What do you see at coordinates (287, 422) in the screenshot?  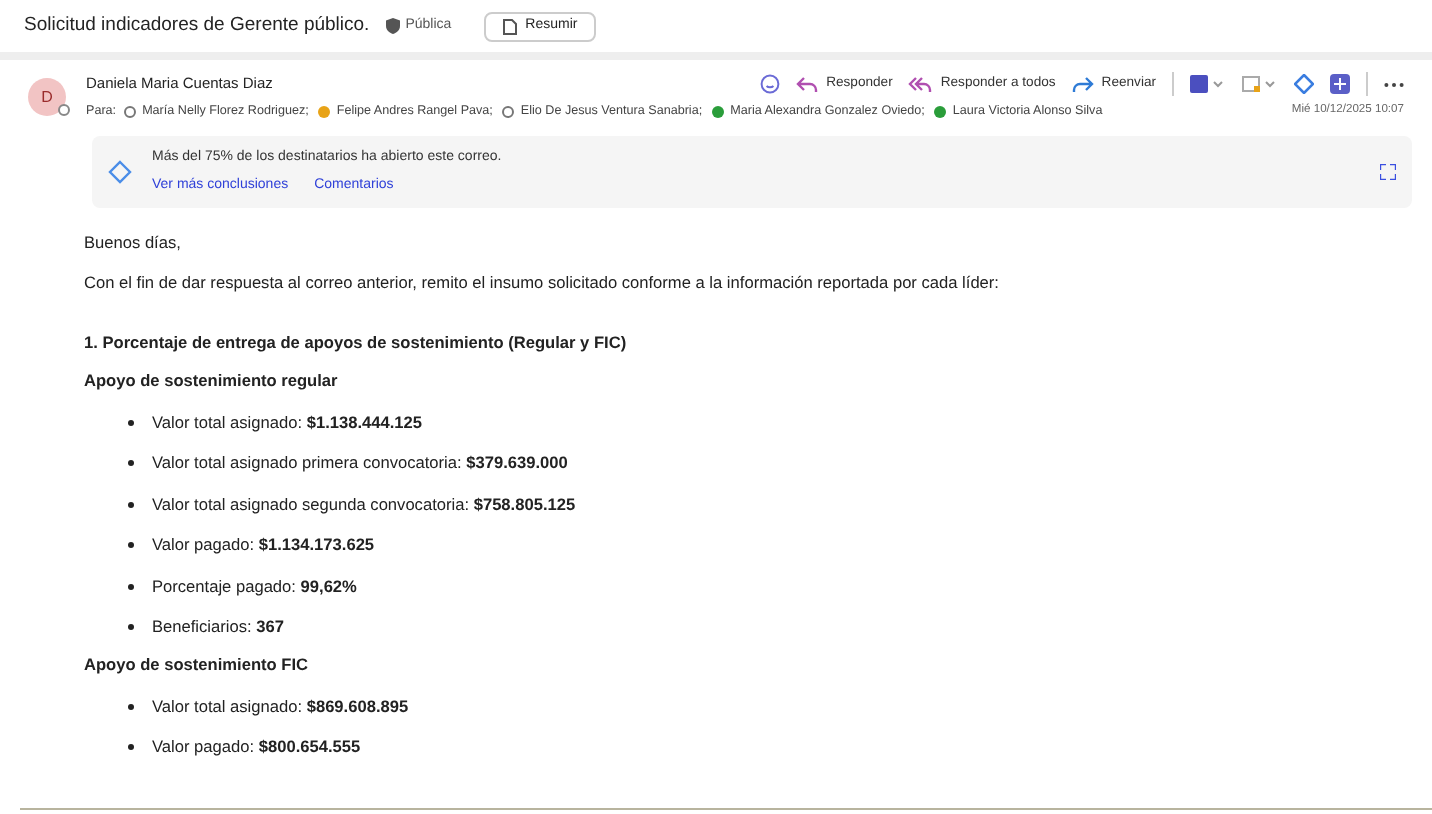 I see `list-item-text: Valor total asignado: $1.138.444.125` at bounding box center [287, 422].